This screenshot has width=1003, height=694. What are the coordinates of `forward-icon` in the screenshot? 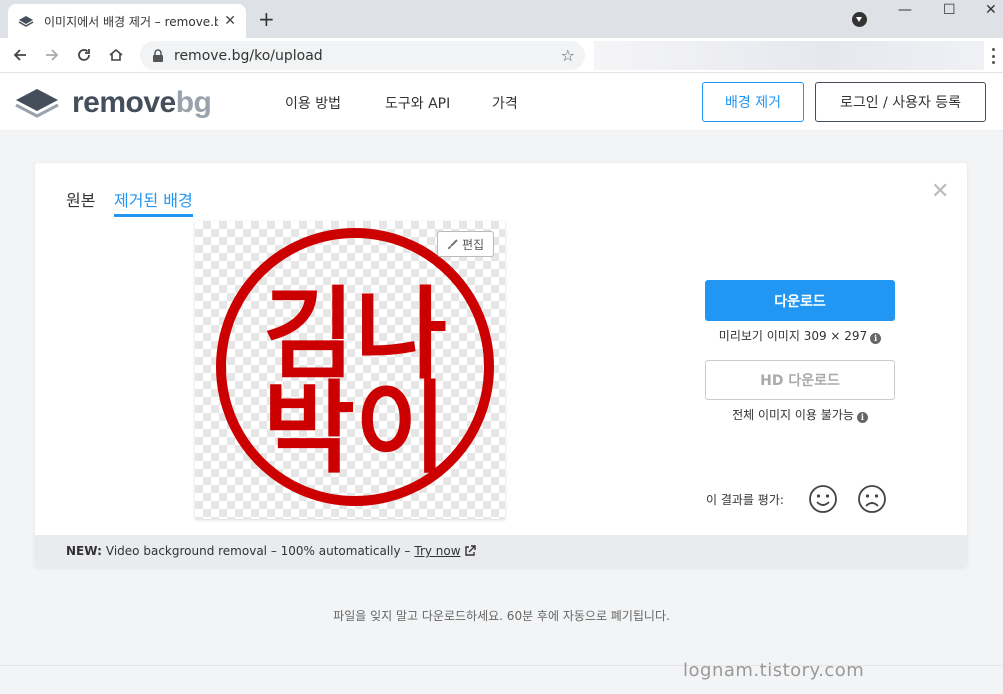 It's located at (52, 55).